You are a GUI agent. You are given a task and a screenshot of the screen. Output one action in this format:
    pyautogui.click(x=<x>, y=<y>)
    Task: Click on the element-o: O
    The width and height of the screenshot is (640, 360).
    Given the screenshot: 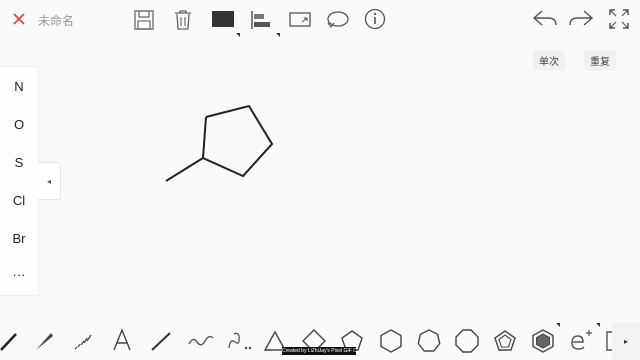 What is the action you would take?
    pyautogui.click(x=19, y=124)
    